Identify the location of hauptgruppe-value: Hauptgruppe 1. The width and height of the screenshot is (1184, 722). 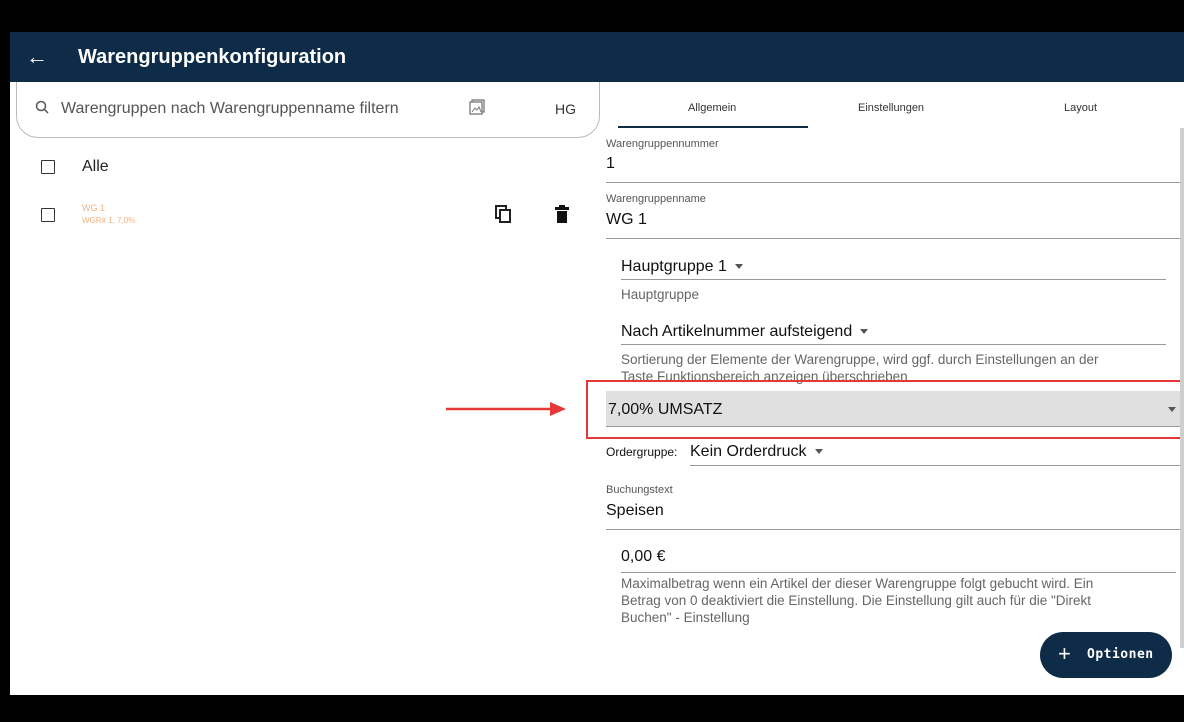
(674, 266).